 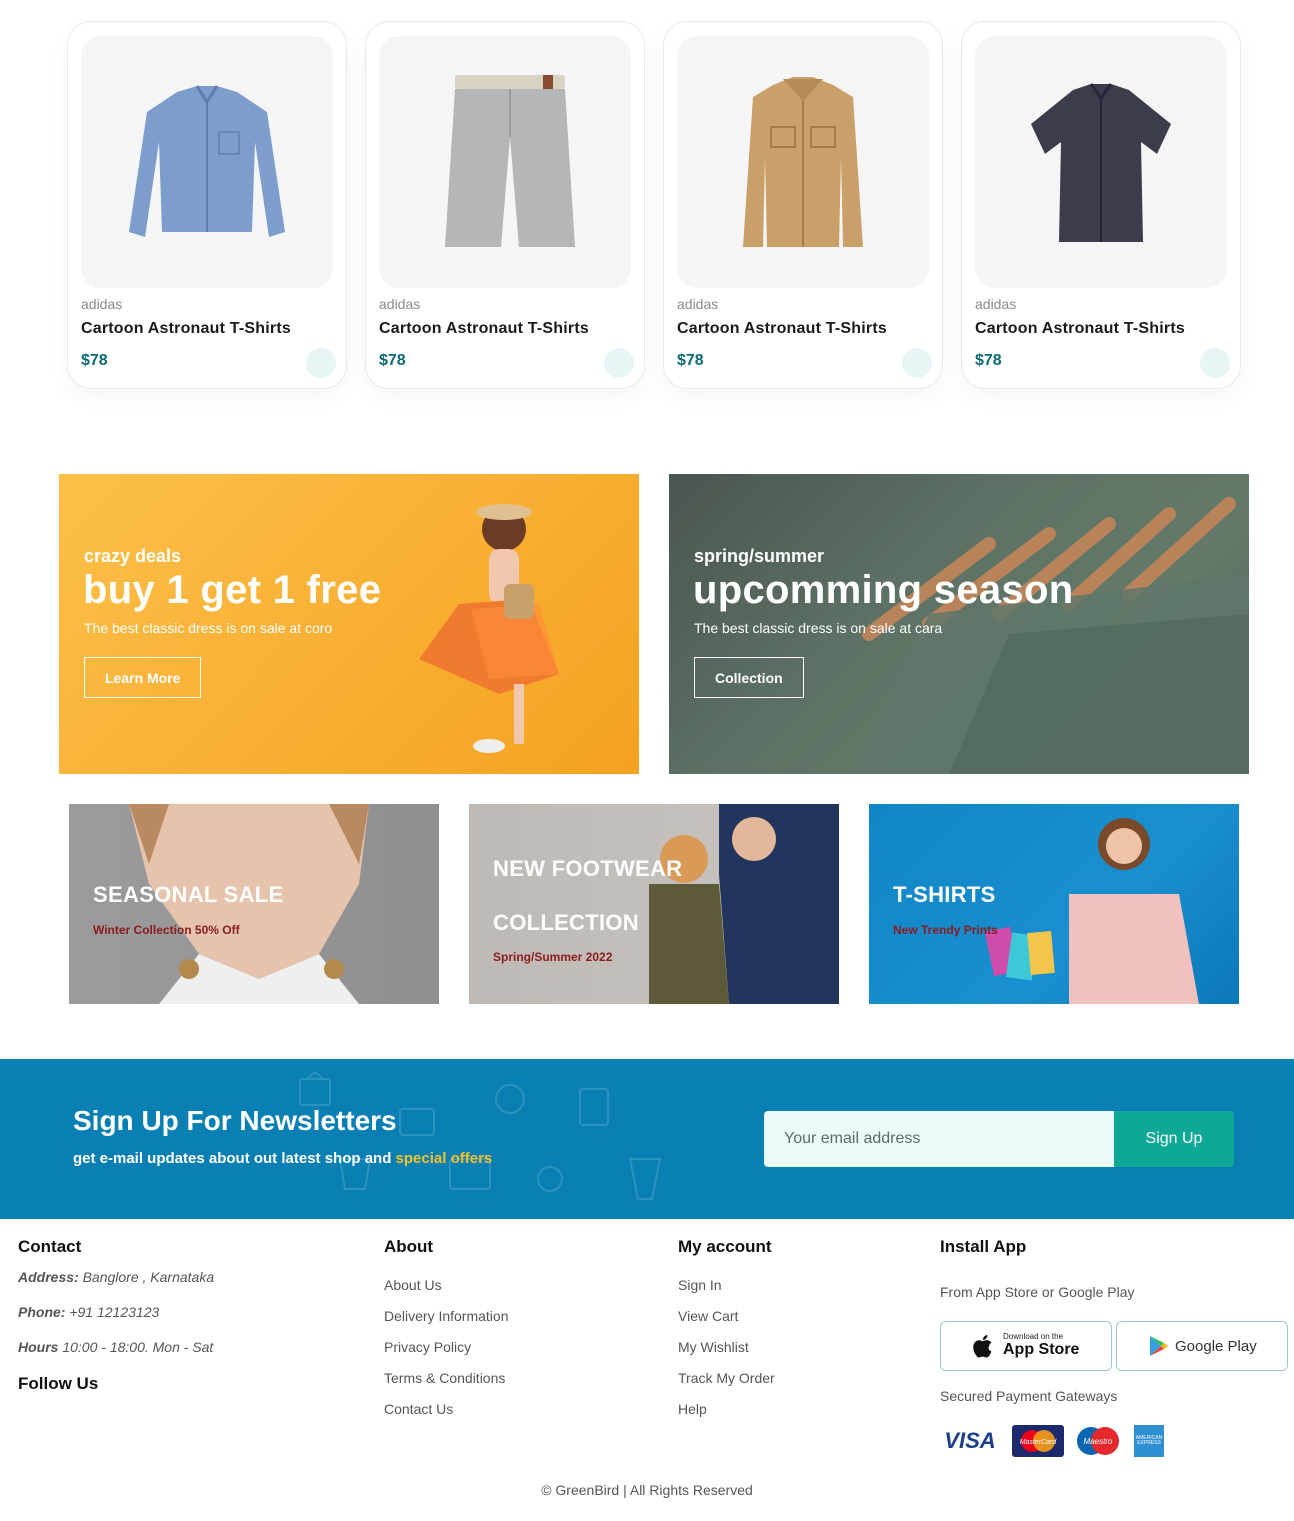 I want to click on tile-subtitle: New Trendy Prints, so click(x=945, y=930).